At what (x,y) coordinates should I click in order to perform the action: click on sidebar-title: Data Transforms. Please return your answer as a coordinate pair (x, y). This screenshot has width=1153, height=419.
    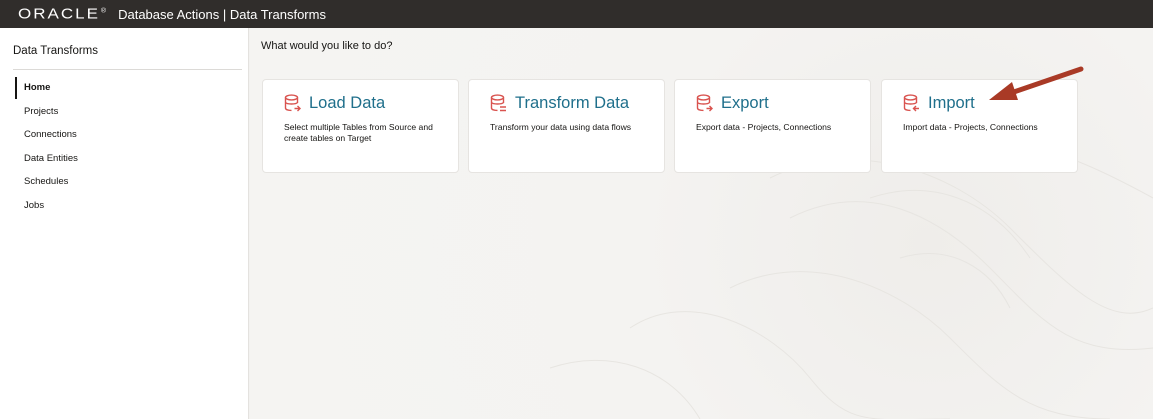
    Looking at the image, I should click on (55, 51).